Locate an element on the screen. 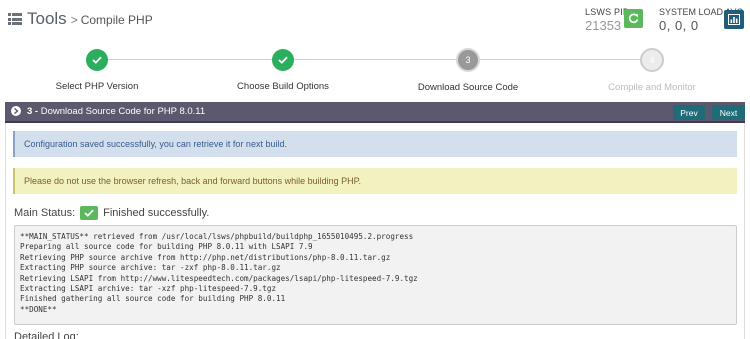 This screenshot has width=750, height=339. wizard-step-1: Select PHP Version is located at coordinates (97, 70).